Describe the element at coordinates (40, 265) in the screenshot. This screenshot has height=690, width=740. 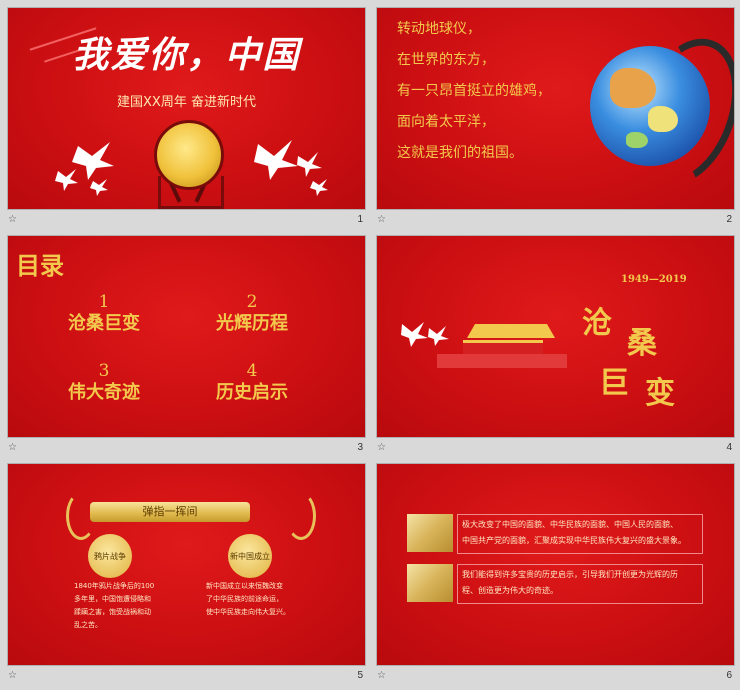
I see `toc-title: 目录` at that location.